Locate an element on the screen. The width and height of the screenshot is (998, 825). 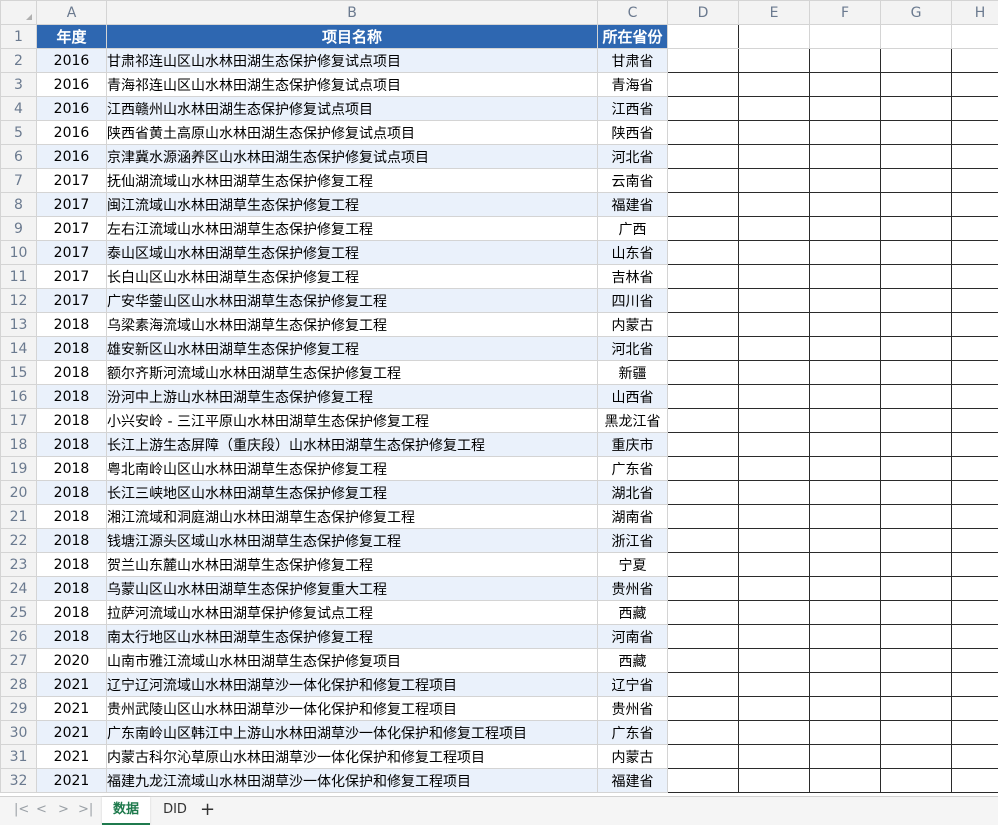
project-name-cell: 汾河中上游山水林田湖草生态保护修复工程 is located at coordinates (352, 397).